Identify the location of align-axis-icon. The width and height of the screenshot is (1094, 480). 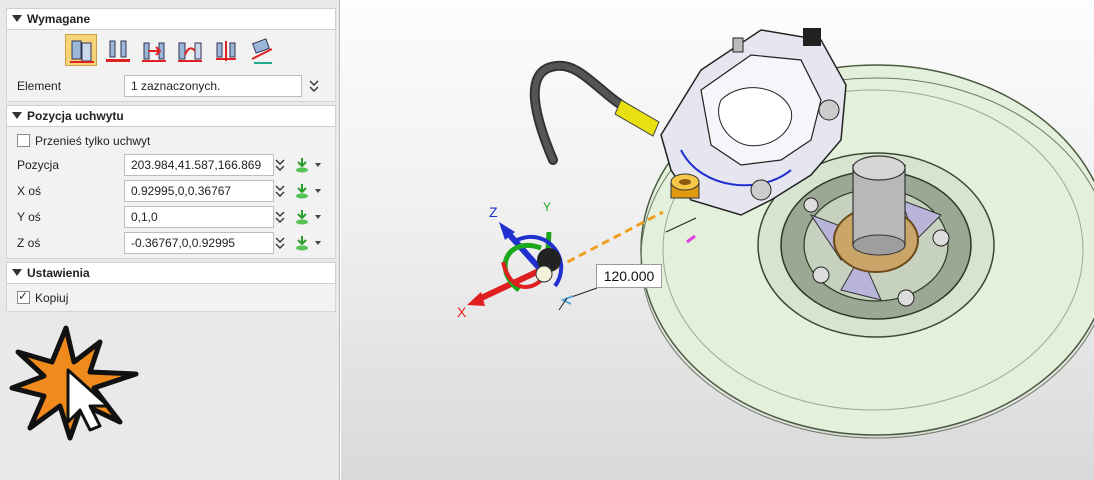
(118, 51).